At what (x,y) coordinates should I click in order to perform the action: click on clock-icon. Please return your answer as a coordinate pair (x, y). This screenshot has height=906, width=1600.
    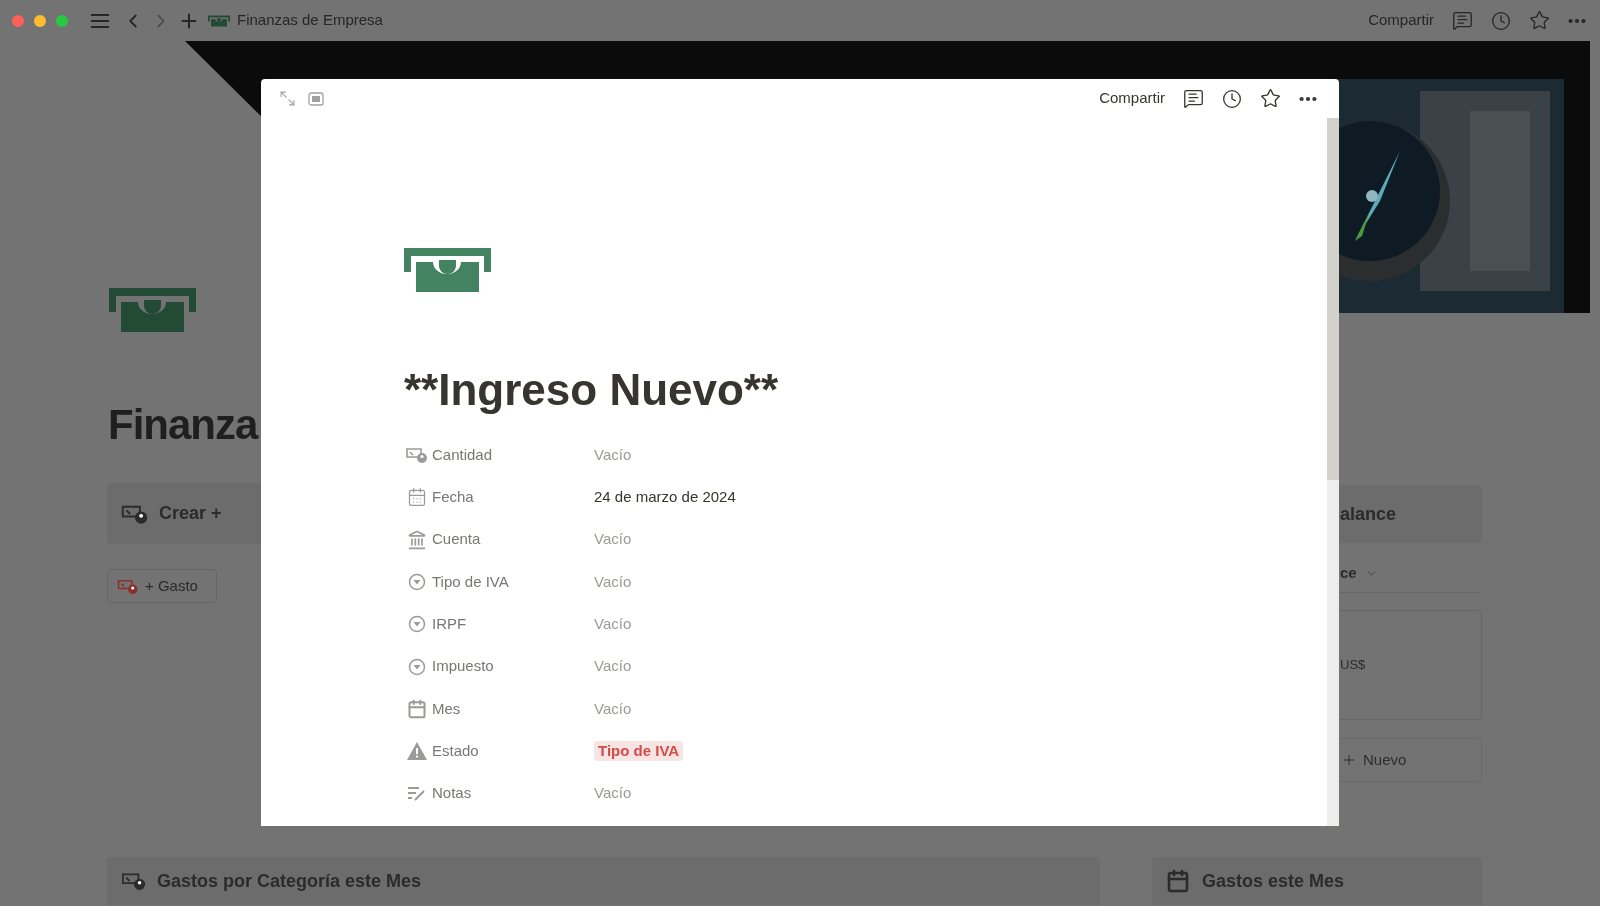
    Looking at the image, I should click on (1232, 98).